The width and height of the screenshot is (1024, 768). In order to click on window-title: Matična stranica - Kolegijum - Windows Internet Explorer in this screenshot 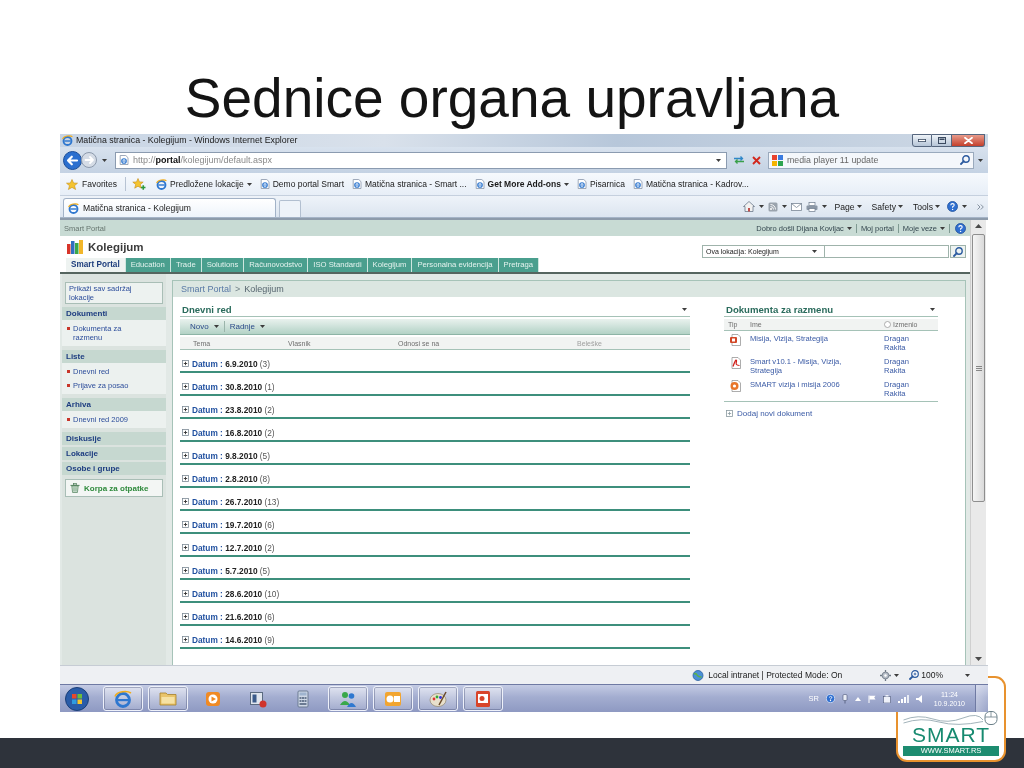, I will do `click(187, 140)`.